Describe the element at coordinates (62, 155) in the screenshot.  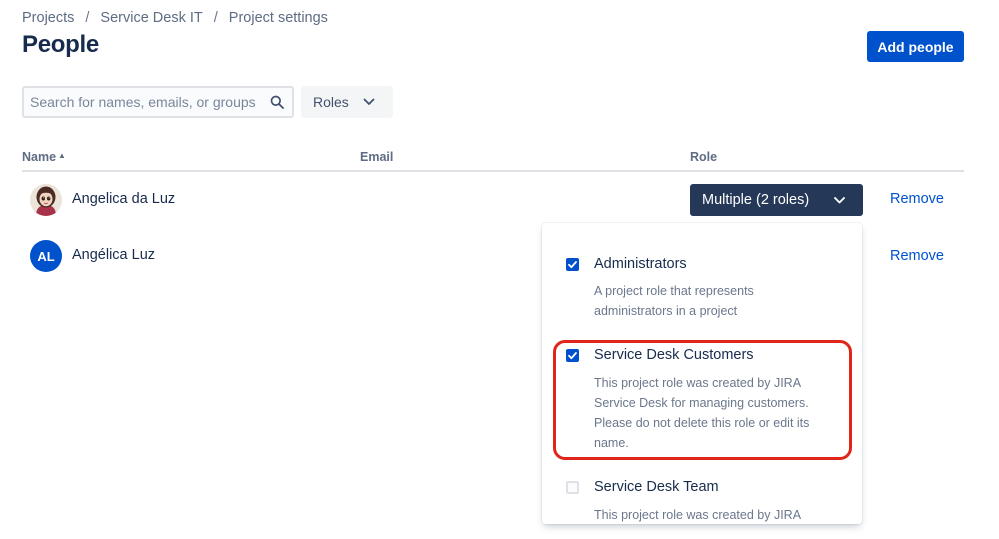
I see `sort-ascending-icon: ▲` at that location.